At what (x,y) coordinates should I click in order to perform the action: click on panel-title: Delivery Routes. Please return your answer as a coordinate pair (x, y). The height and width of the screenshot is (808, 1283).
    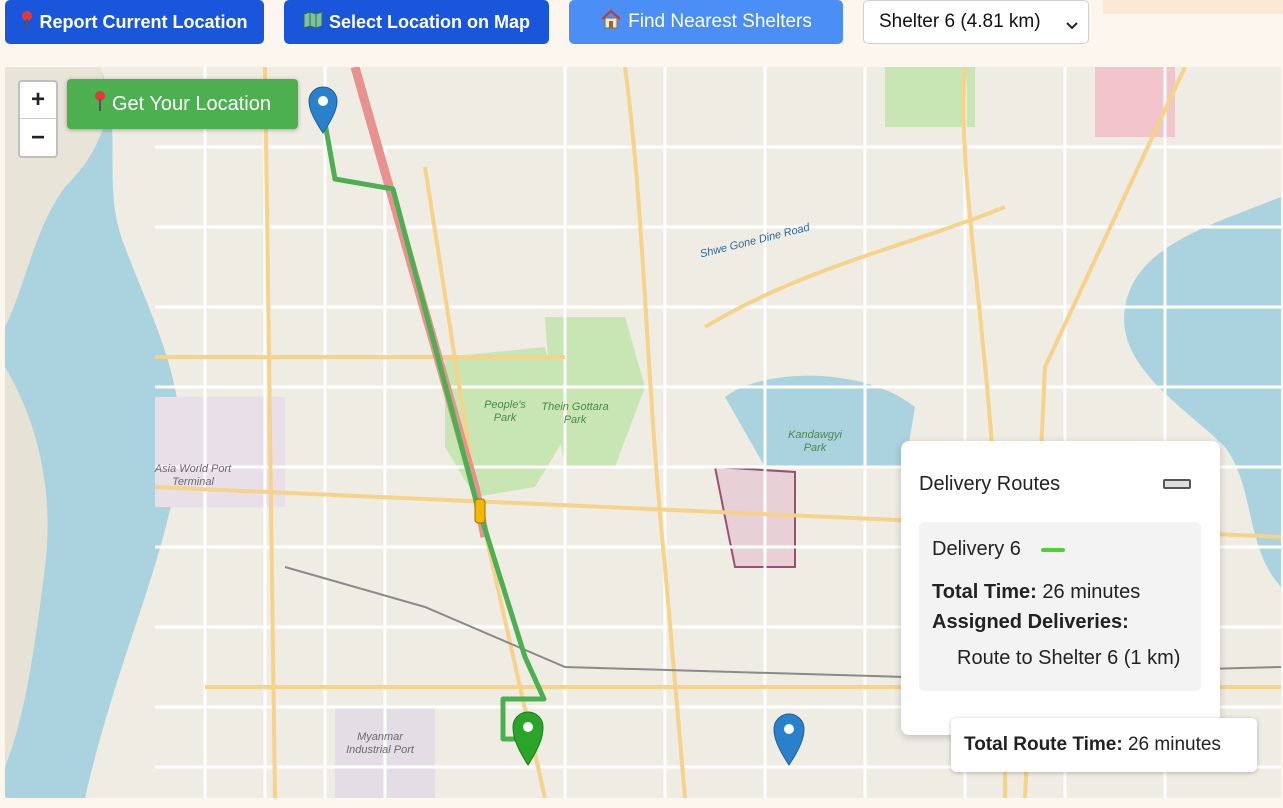
    Looking at the image, I should click on (990, 484).